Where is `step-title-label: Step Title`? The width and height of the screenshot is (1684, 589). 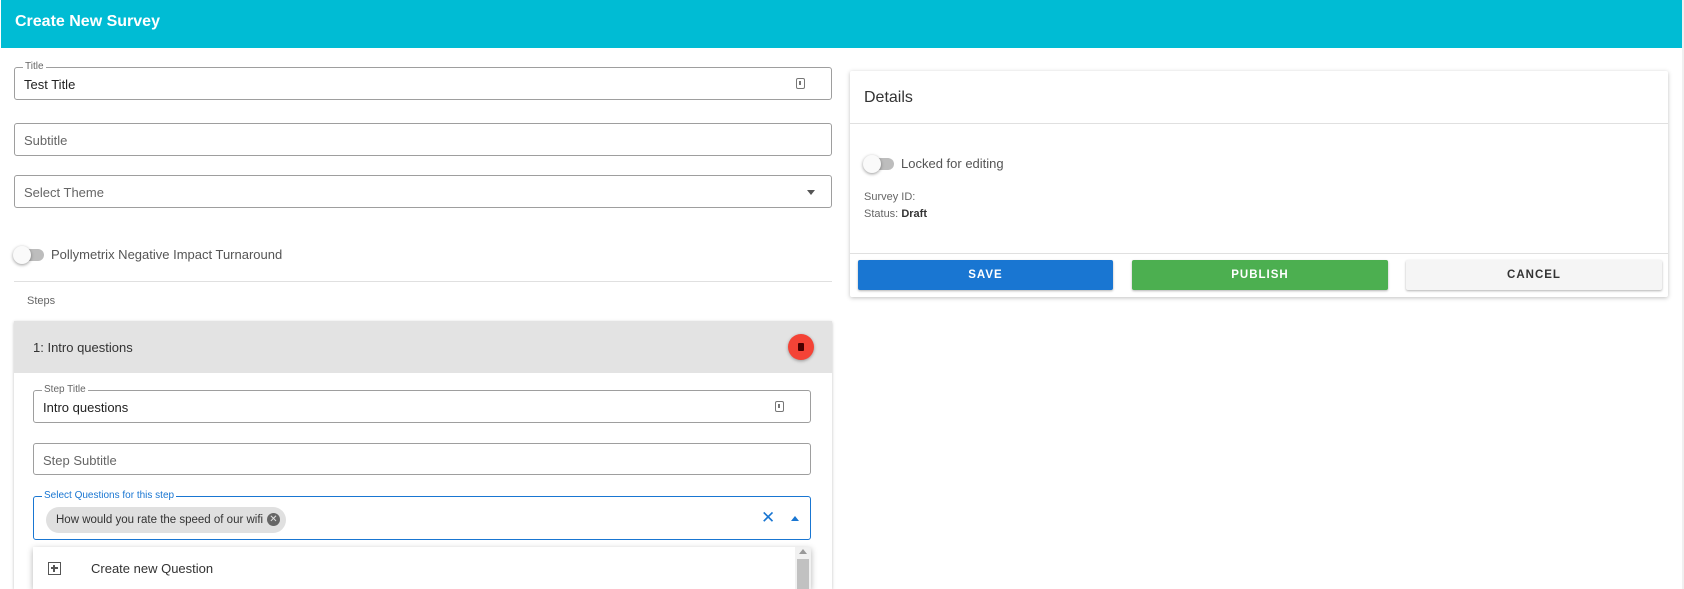 step-title-label: Step Title is located at coordinates (65, 390).